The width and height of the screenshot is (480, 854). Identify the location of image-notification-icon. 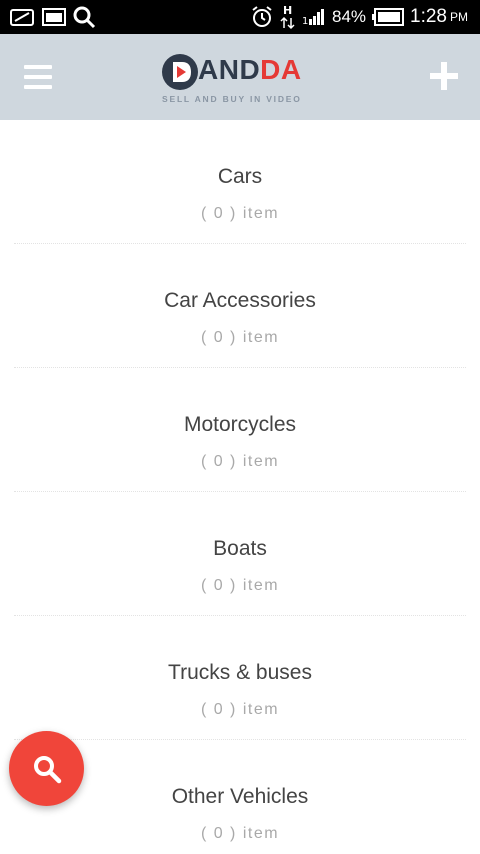
(54, 17).